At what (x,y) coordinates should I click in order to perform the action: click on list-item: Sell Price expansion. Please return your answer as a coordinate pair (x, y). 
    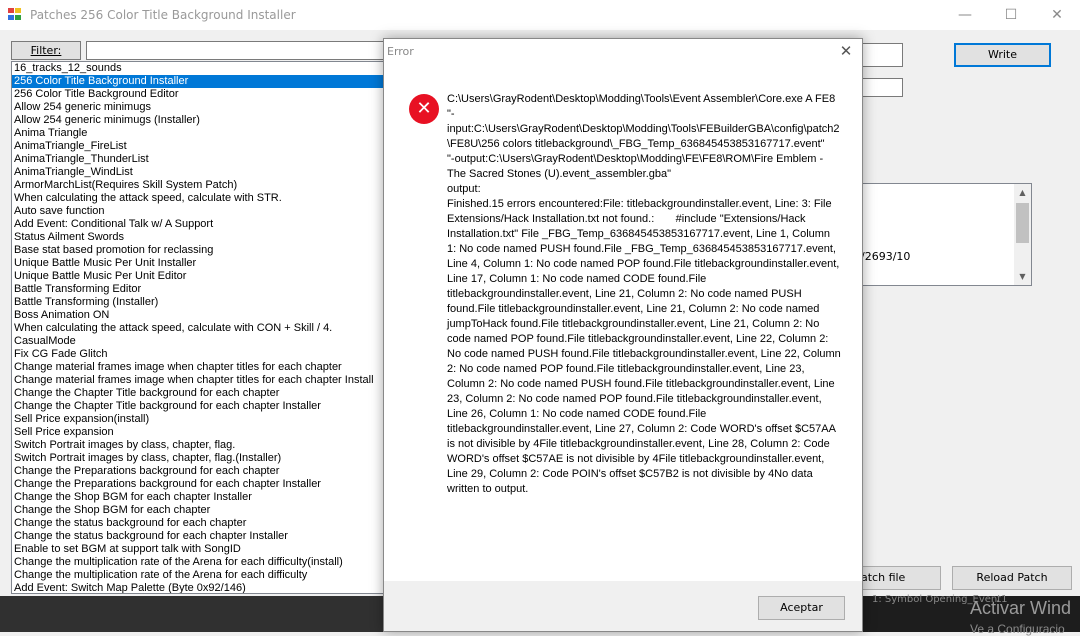
    Looking at the image, I should click on (198, 432).